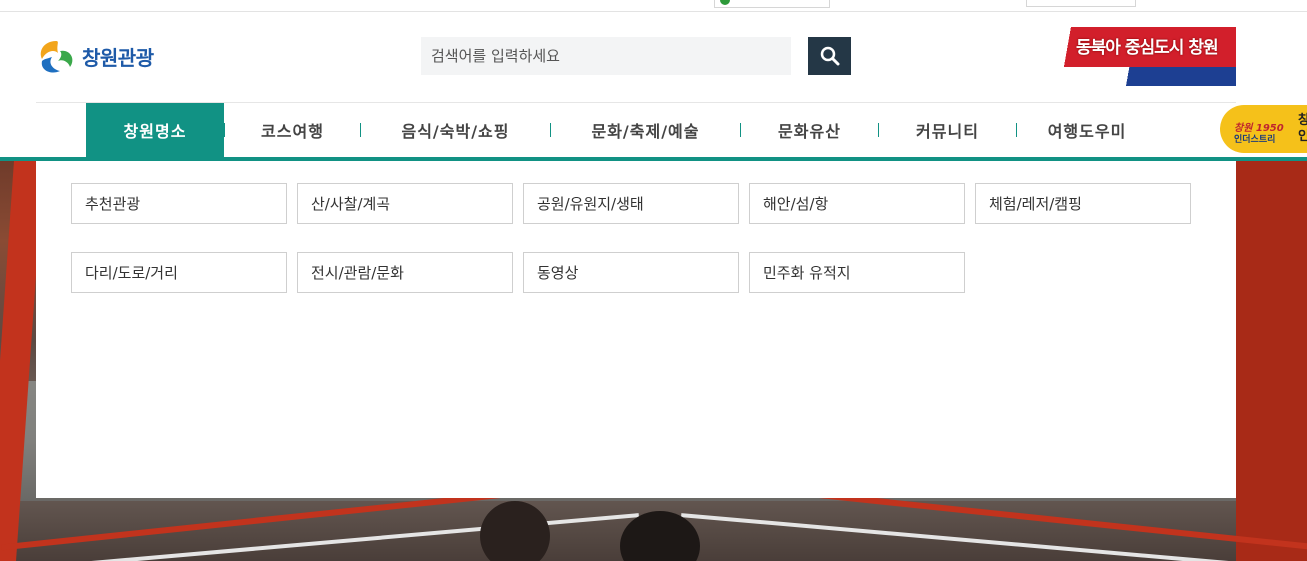  Describe the element at coordinates (56, 56) in the screenshot. I see `logo-mark-icon` at that location.